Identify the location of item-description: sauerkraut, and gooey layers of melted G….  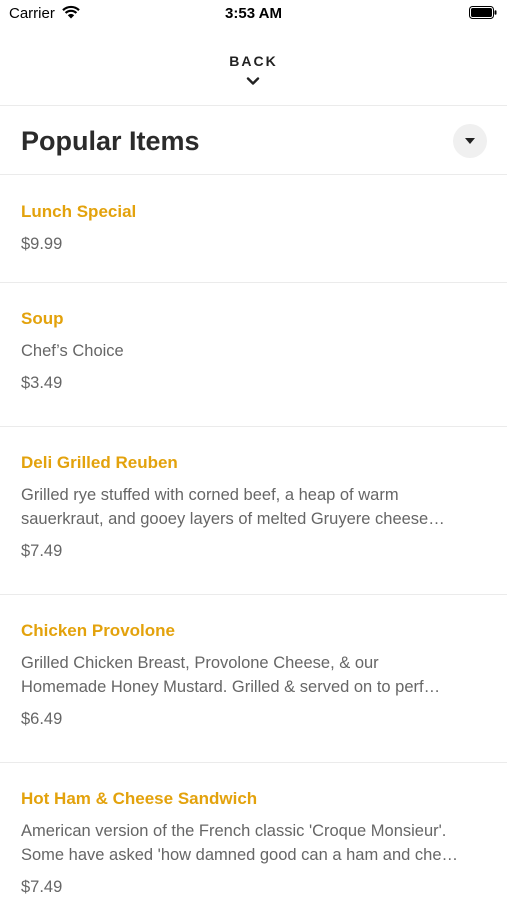
(233, 519).